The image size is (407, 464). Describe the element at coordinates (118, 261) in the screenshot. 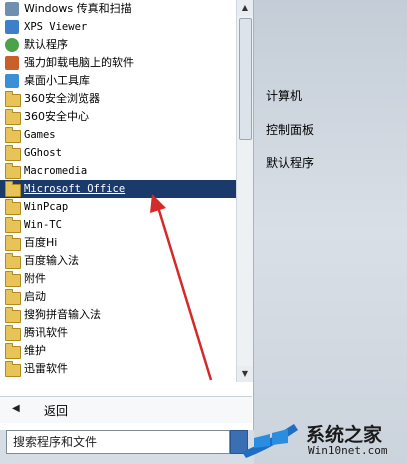

I see `program-item: 百度输入法` at that location.